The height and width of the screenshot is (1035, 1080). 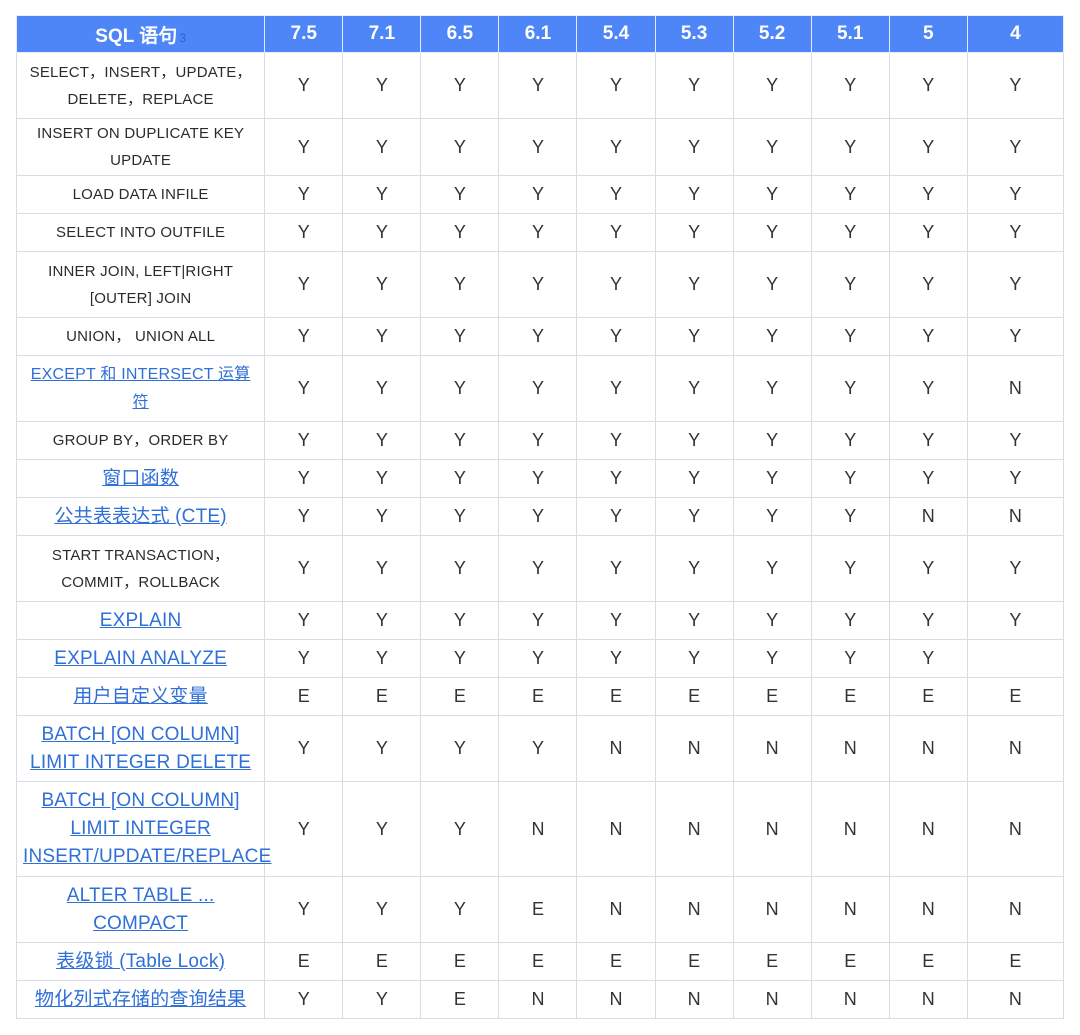 What do you see at coordinates (140, 34) in the screenshot?
I see `header-feature: SQL 语句 3` at bounding box center [140, 34].